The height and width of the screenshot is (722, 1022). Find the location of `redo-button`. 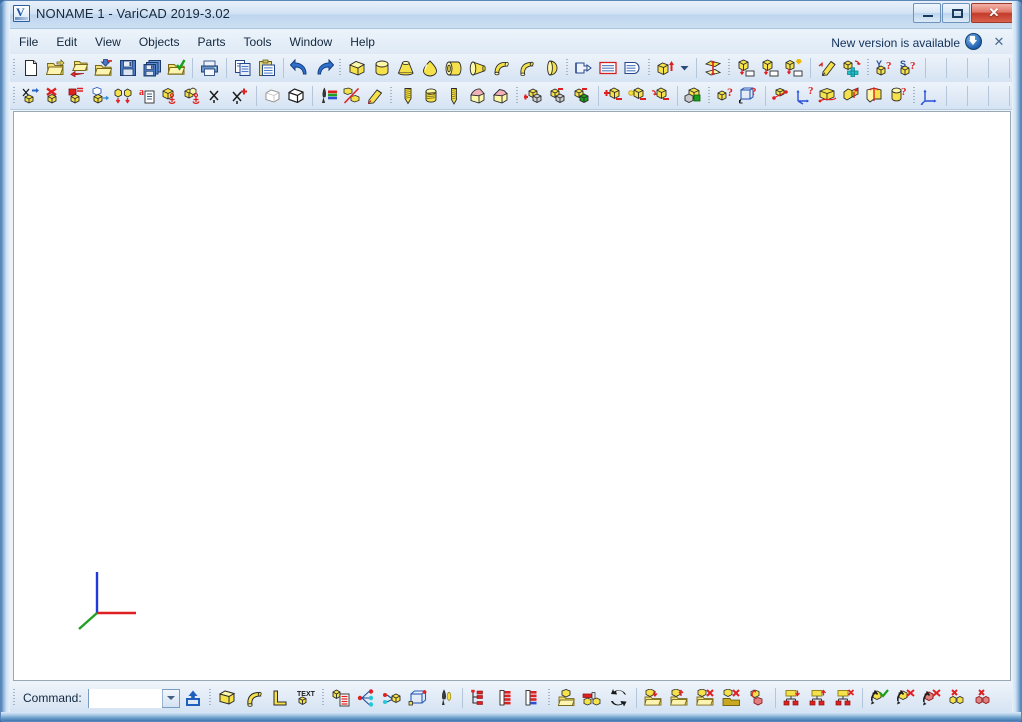

redo-button is located at coordinates (324, 68).